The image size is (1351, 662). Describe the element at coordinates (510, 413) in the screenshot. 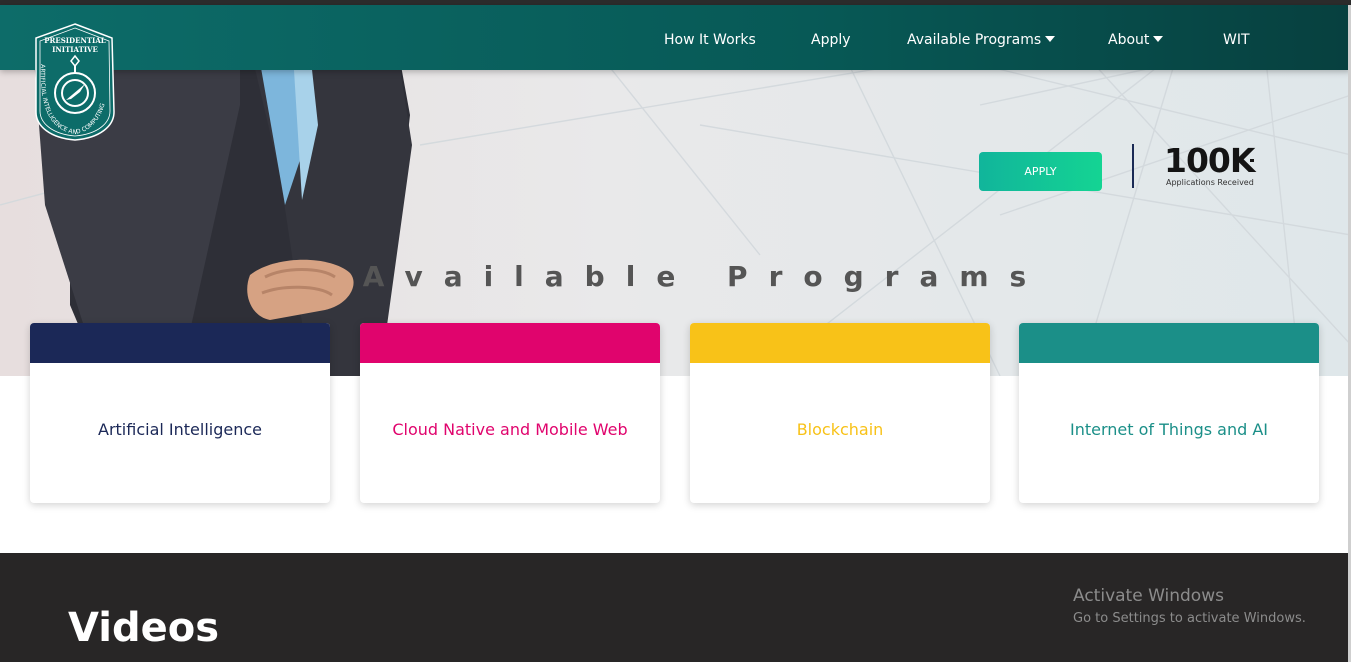

I see `program-card-cloud-native: Cloud Native and Mobile Web` at that location.